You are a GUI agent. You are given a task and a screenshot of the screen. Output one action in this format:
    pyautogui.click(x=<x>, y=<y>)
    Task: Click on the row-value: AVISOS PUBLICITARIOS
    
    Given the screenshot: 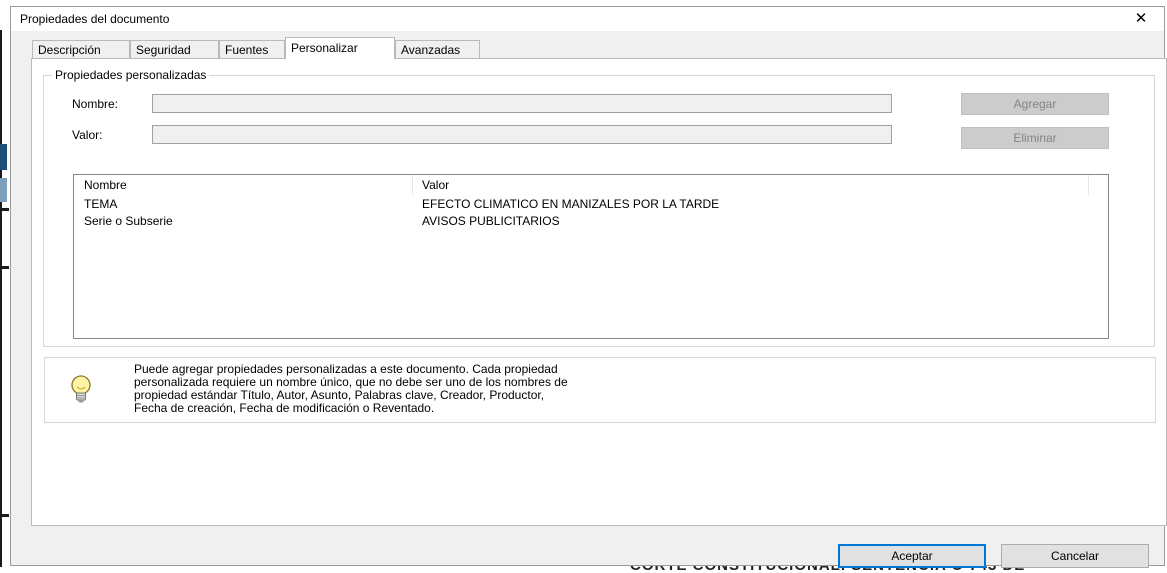 What is the action you would take?
    pyautogui.click(x=491, y=221)
    